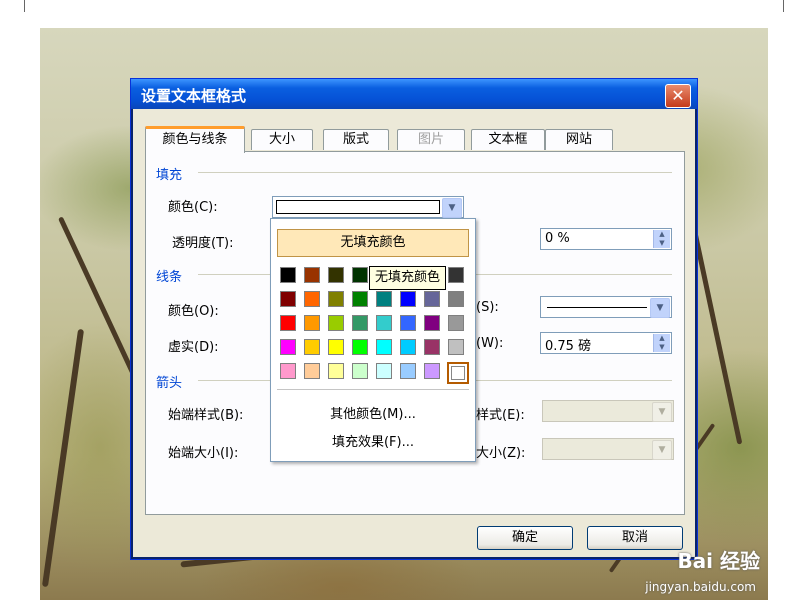 This screenshot has height=600, width=800. What do you see at coordinates (568, 346) in the screenshot?
I see `line-weight-value: 0.75 磅` at bounding box center [568, 346].